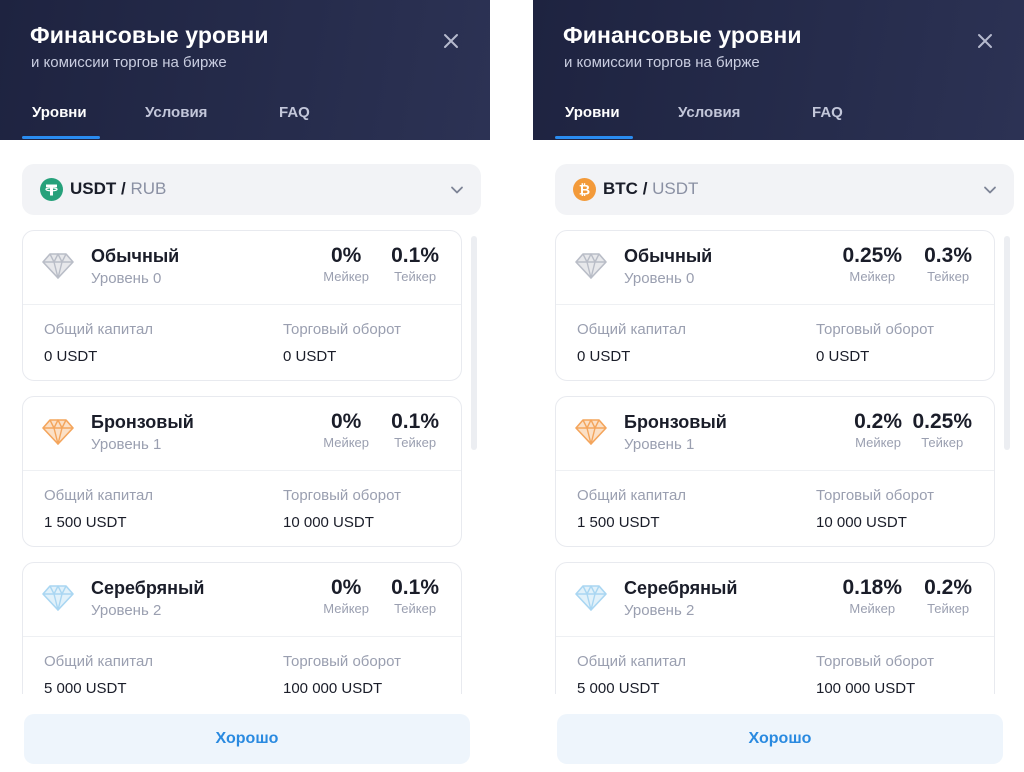 This screenshot has width=1024, height=772. What do you see at coordinates (118, 189) in the screenshot?
I see `trading-pair-label: USDT / RUB` at bounding box center [118, 189].